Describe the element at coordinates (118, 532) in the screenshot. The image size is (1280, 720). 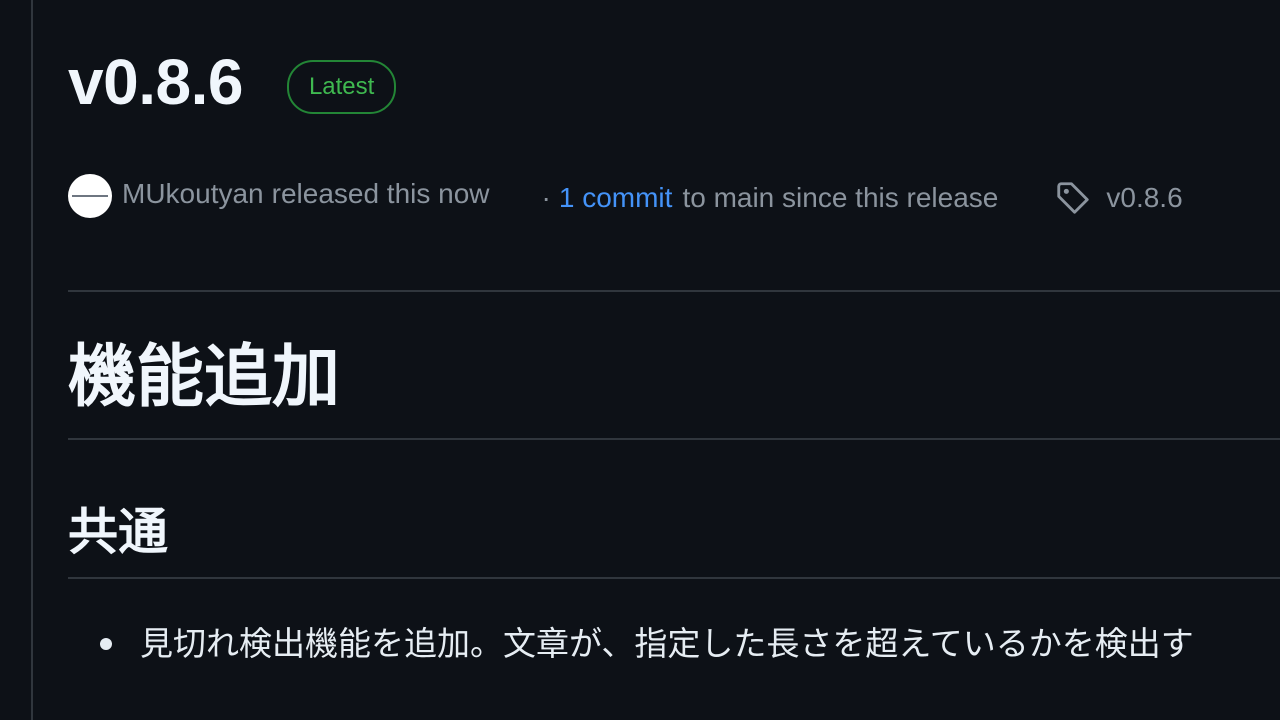
I see `subsection-heading: 共通` at that location.